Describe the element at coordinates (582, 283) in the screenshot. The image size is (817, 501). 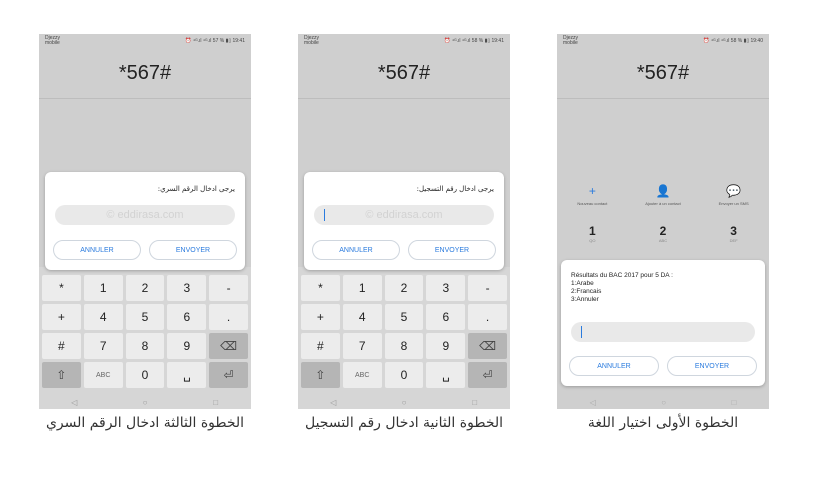
I see `message-line: 1:Arabe` at that location.